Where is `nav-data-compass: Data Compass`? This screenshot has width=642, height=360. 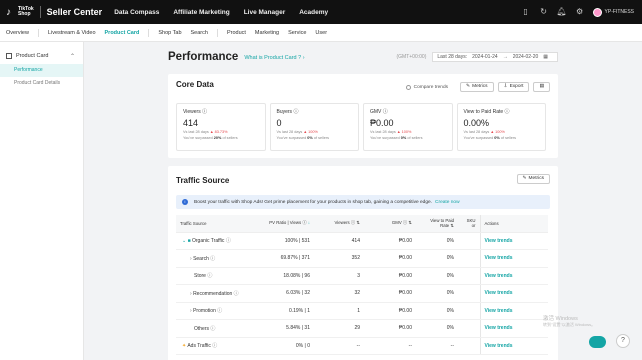 nav-data-compass: Data Compass is located at coordinates (136, 12).